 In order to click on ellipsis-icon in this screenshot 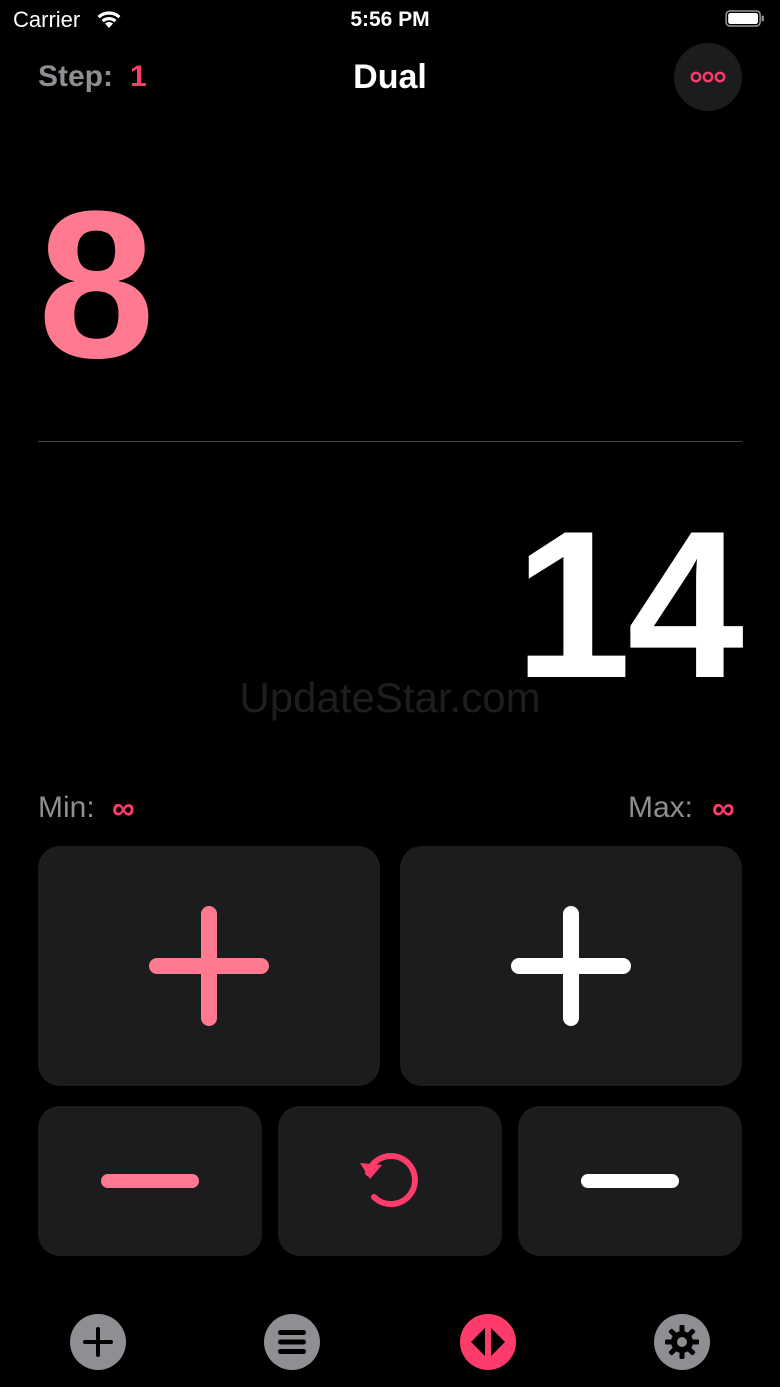, I will do `click(708, 77)`.